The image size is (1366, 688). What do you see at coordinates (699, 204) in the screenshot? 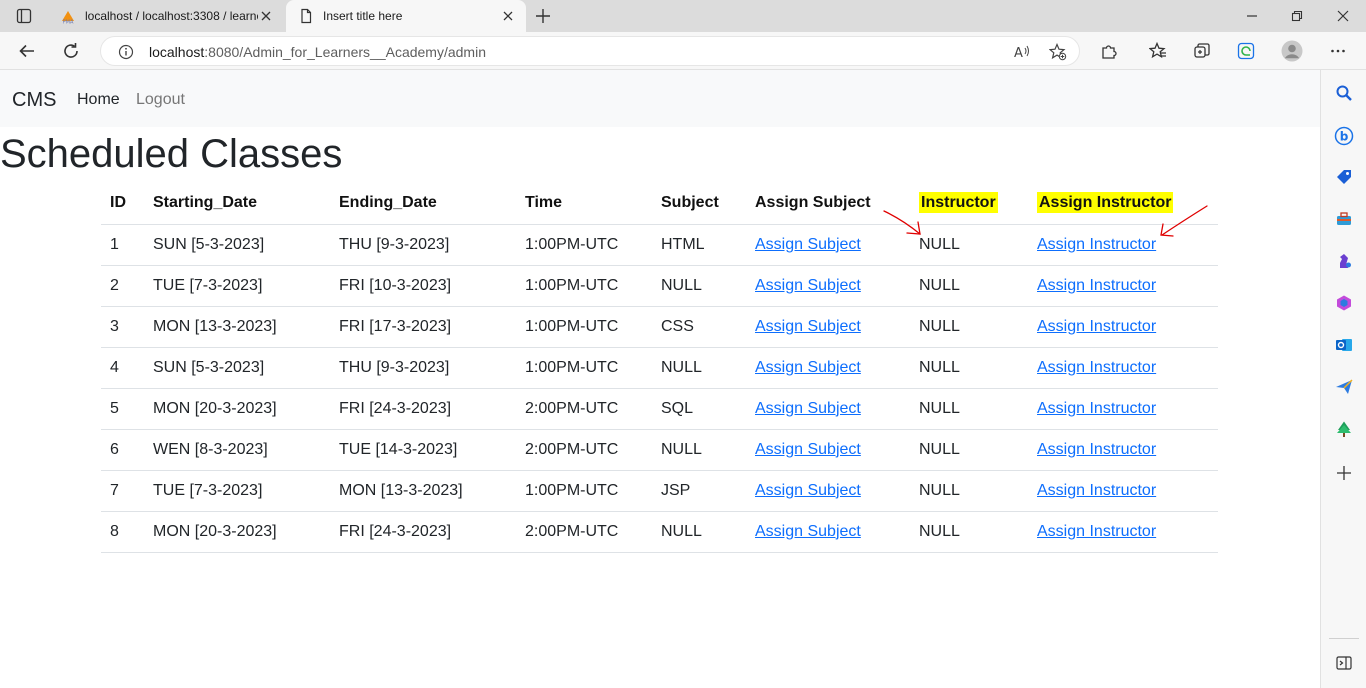
I see `column-header-subject: Subject` at bounding box center [699, 204].